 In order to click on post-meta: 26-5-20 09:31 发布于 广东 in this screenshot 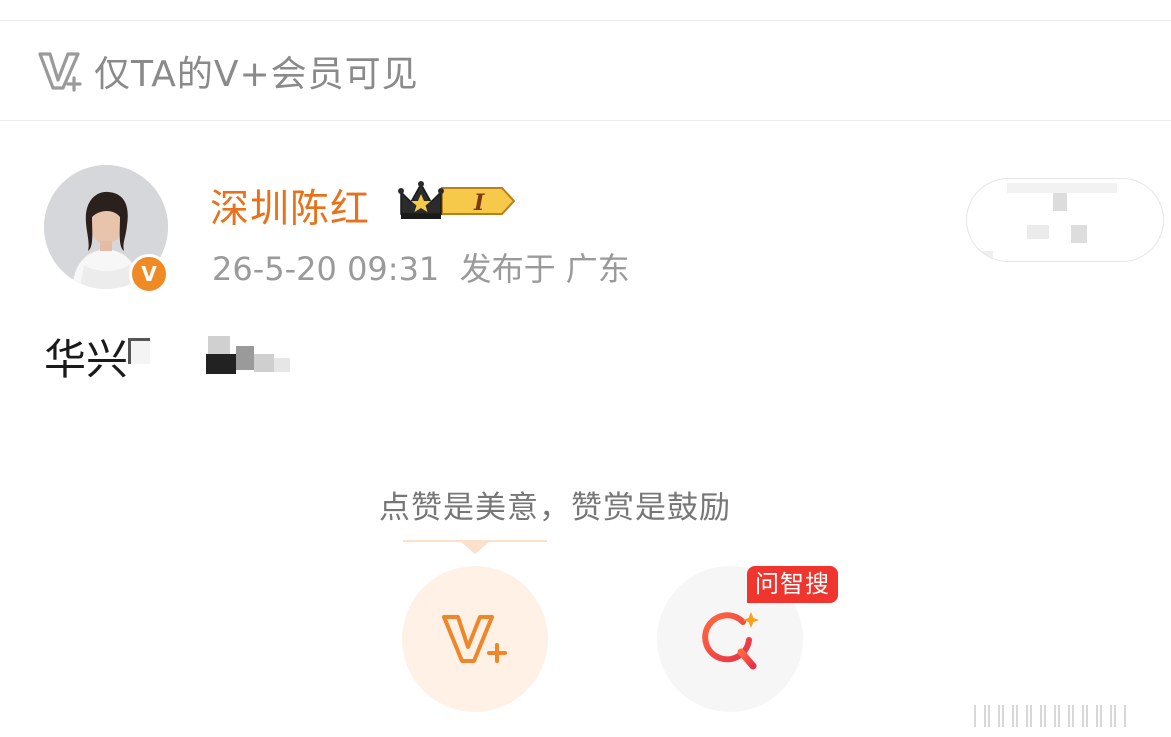, I will do `click(421, 267)`.